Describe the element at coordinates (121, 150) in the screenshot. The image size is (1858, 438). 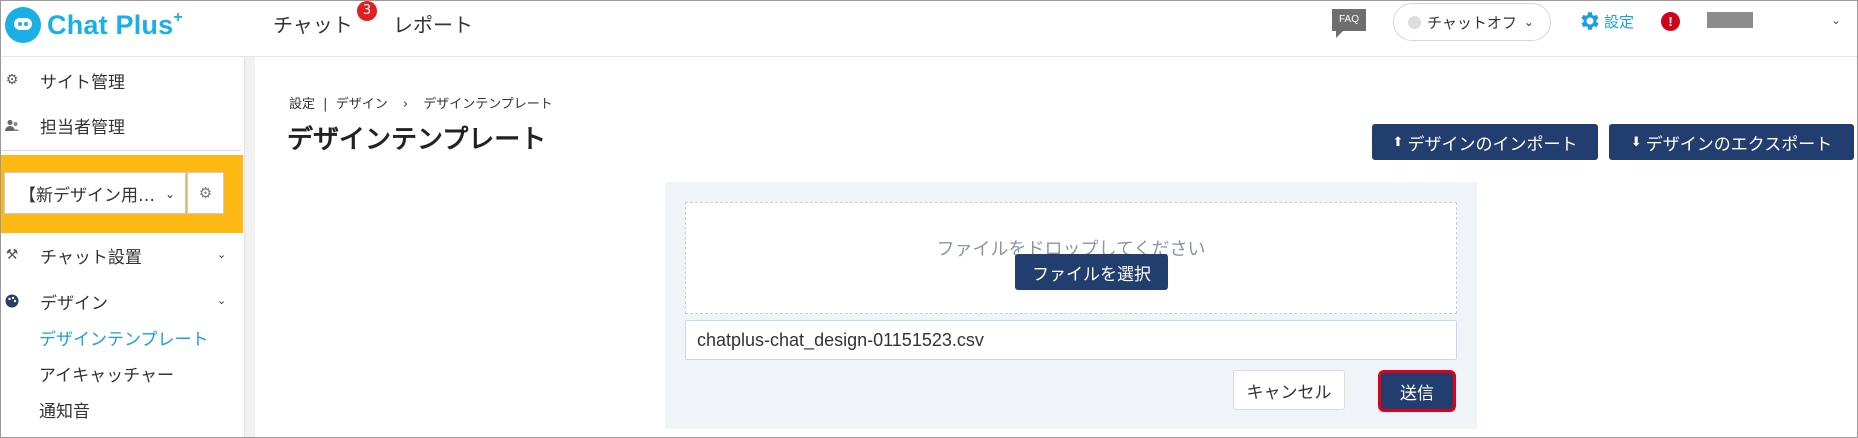
I see `sidebar-divider` at that location.